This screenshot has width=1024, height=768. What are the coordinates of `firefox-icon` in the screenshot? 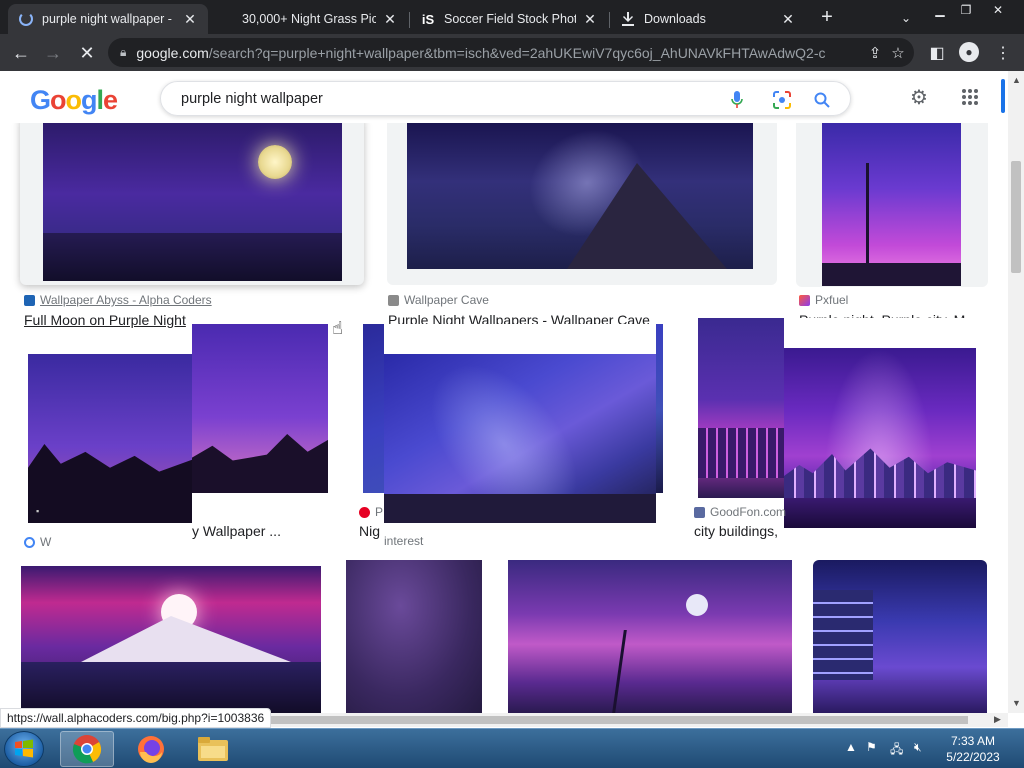 It's located at (151, 749).